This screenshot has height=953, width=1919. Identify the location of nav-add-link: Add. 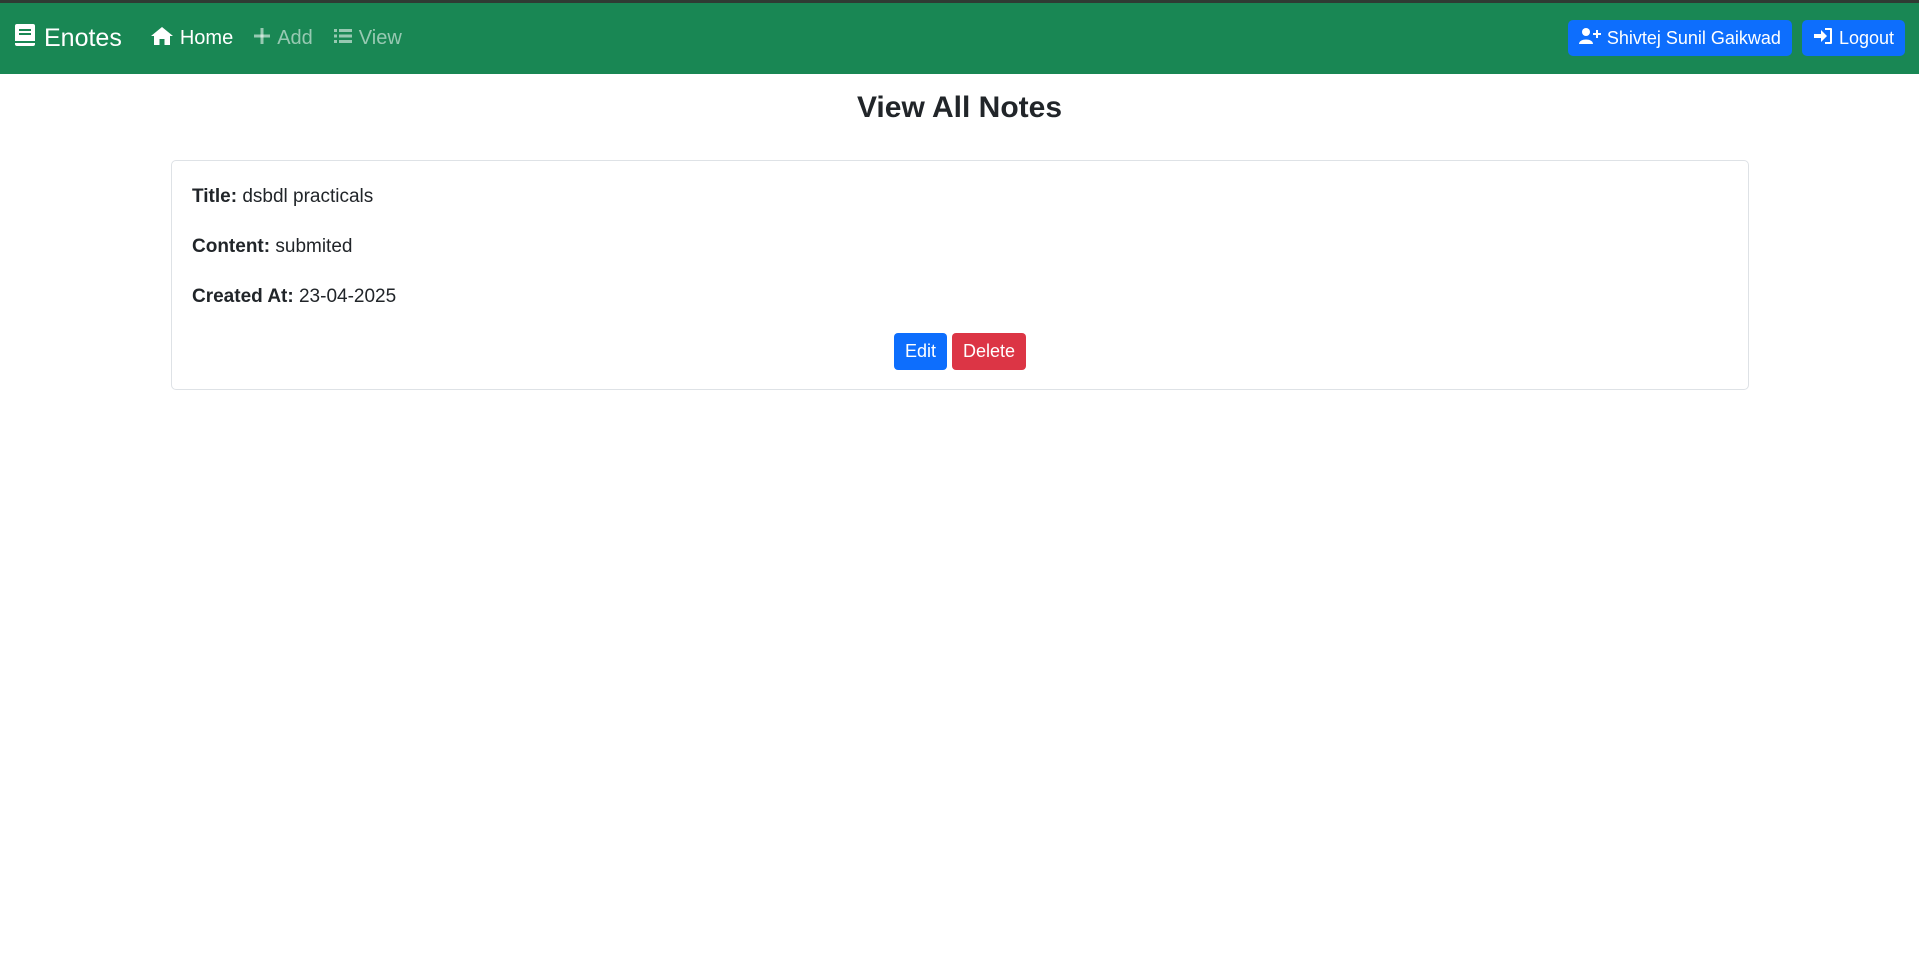
(283, 39).